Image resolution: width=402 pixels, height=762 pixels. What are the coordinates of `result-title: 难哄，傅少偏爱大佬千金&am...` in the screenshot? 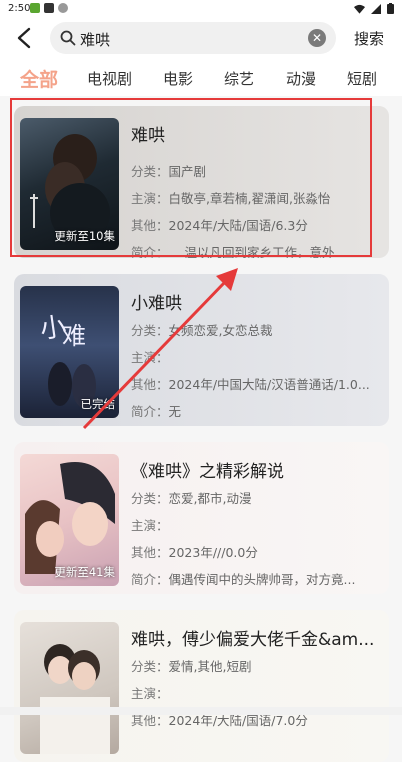 It's located at (253, 640).